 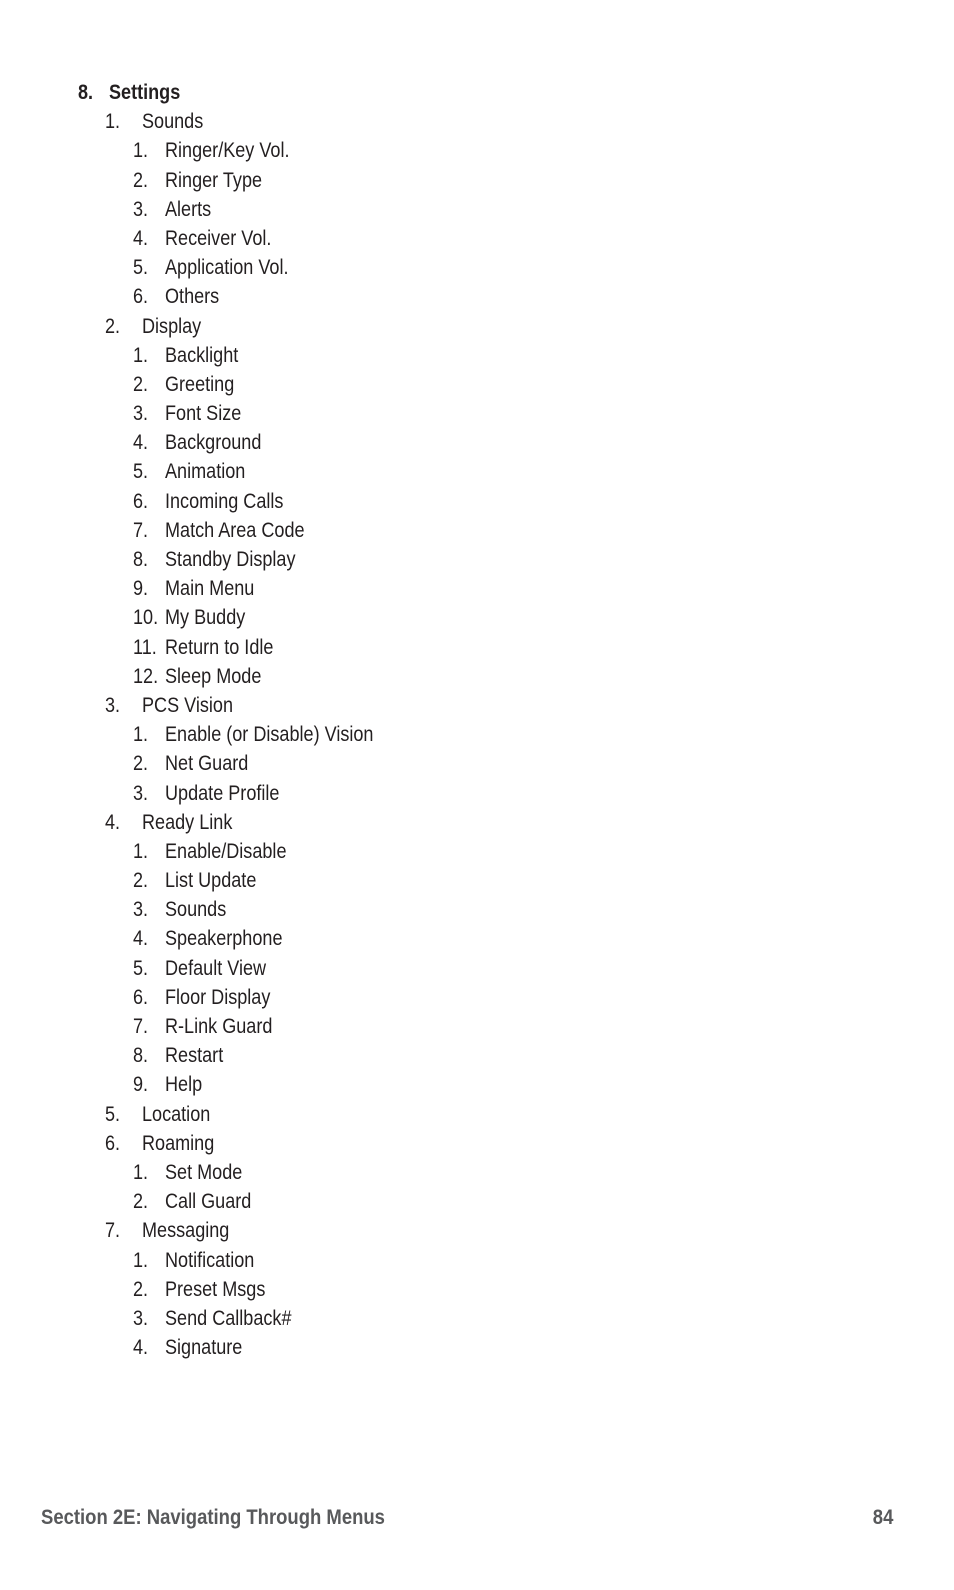 I want to click on item-label: Location, so click(x=176, y=1114).